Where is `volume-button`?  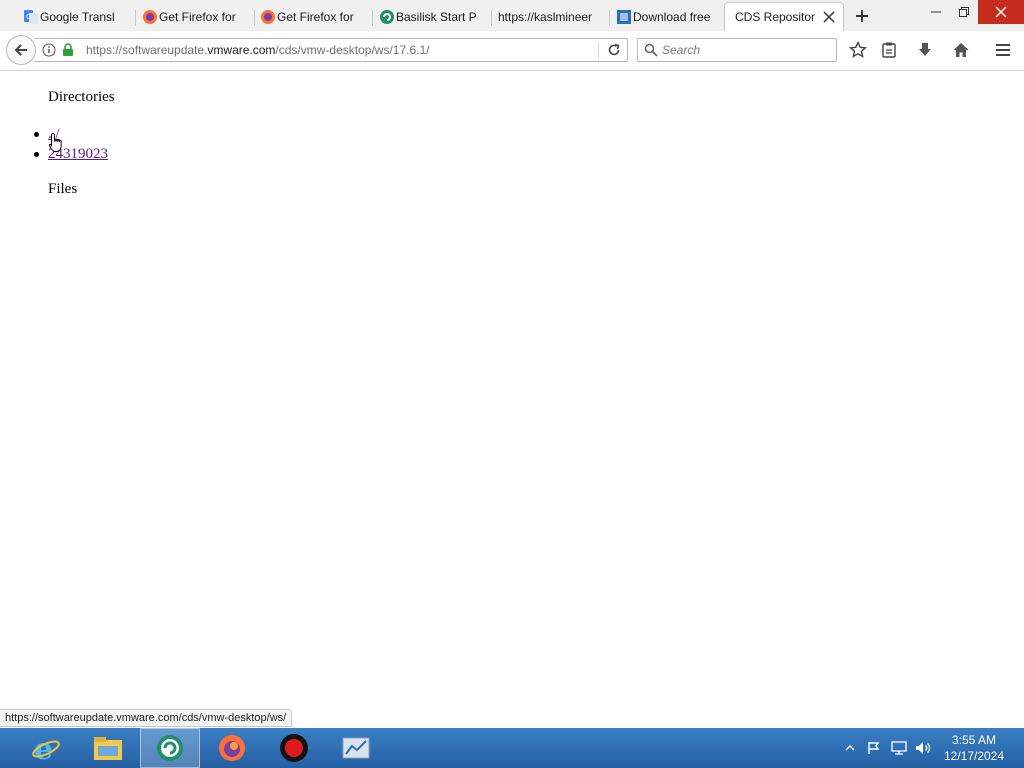
volume-button is located at coordinates (923, 748).